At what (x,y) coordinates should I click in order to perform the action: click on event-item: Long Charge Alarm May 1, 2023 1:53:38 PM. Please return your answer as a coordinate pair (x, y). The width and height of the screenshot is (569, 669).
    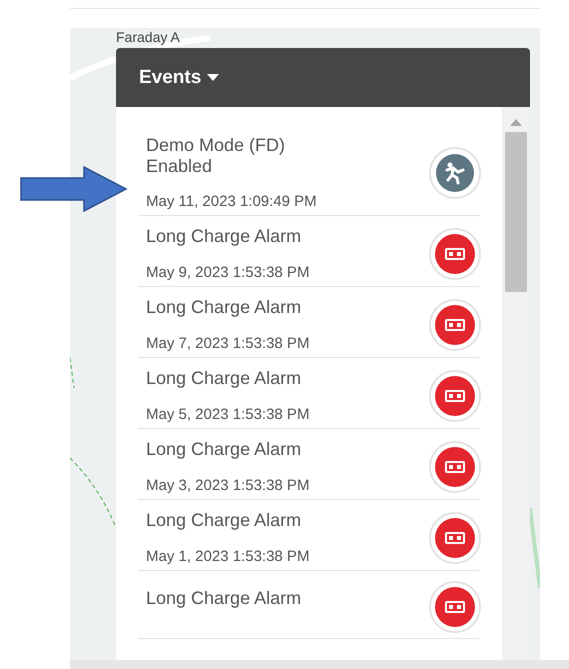
    Looking at the image, I should click on (309, 535).